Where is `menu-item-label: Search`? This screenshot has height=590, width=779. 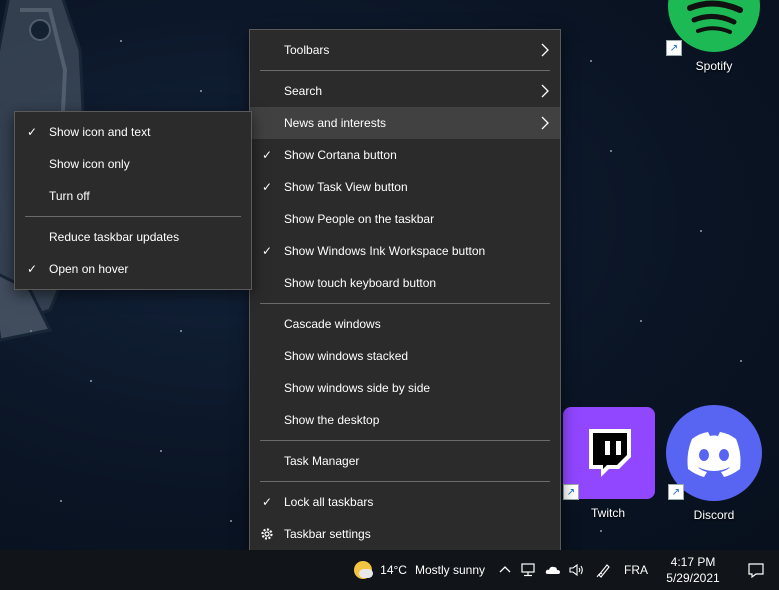
menu-item-label: Search is located at coordinates (303, 91).